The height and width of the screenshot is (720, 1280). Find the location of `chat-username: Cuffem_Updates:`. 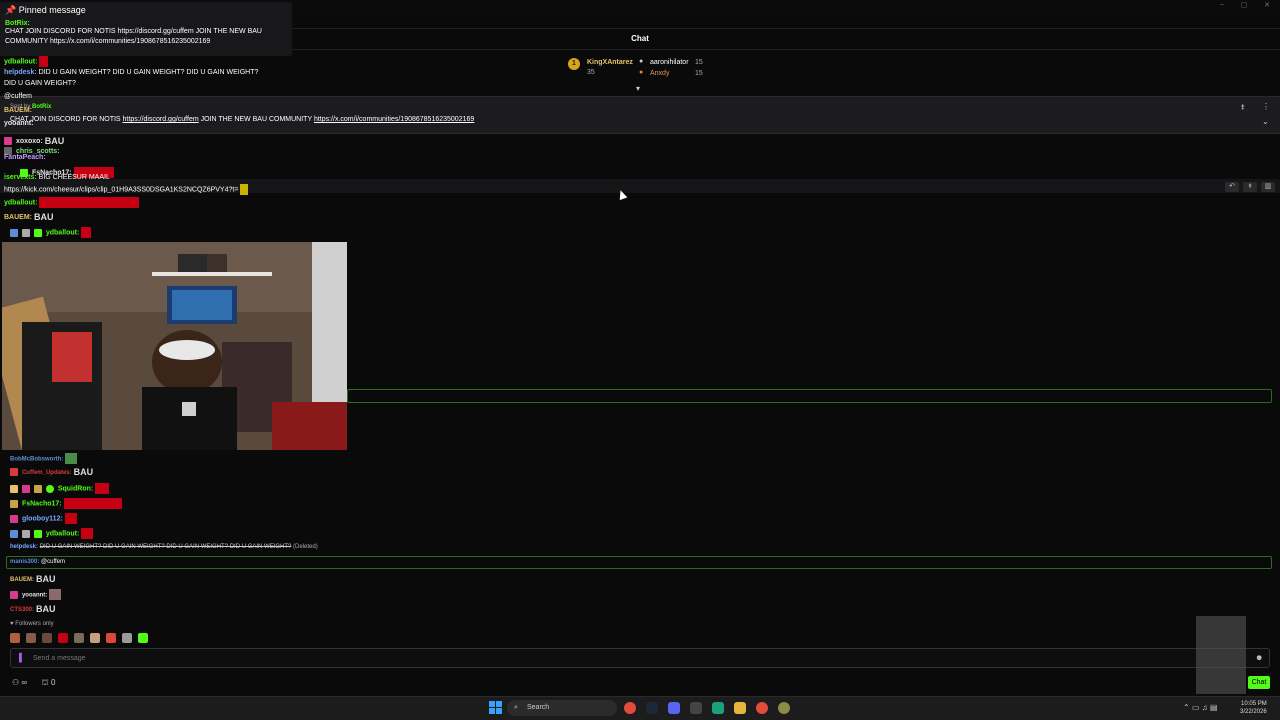

chat-username: Cuffem_Updates: is located at coordinates (47, 473).